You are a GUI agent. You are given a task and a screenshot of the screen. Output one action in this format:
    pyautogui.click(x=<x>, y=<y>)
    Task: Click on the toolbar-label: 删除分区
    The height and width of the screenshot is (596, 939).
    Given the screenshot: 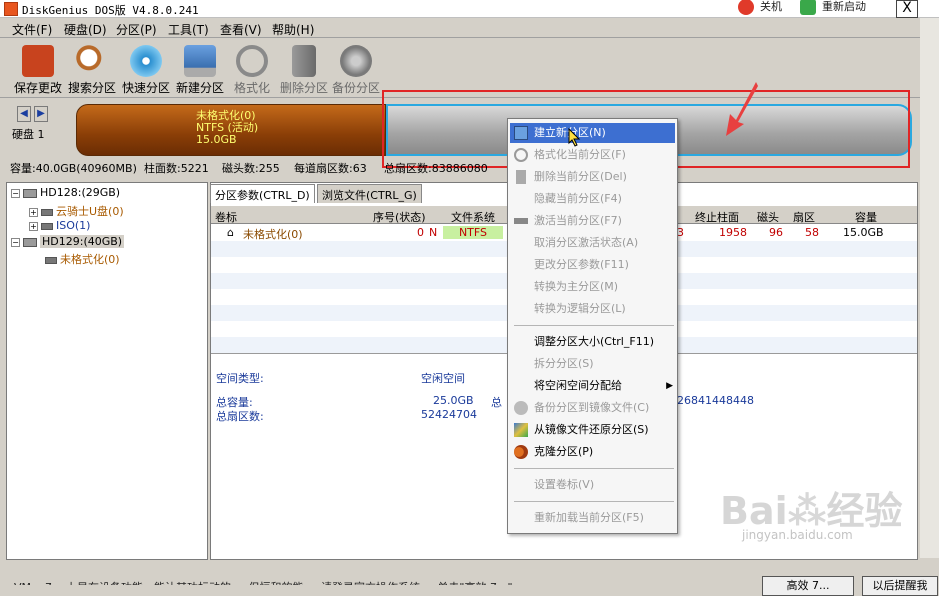 What is the action you would take?
    pyautogui.click(x=303, y=88)
    